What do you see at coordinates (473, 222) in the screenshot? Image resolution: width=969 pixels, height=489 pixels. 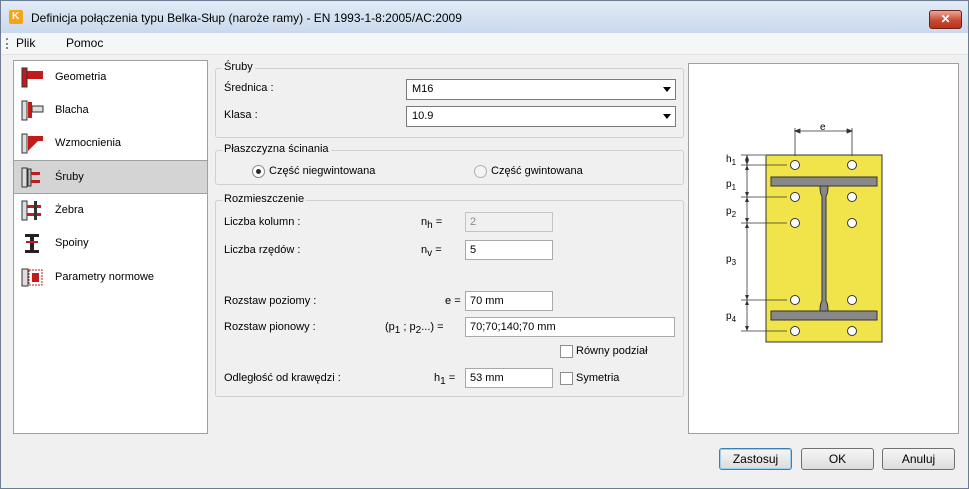 I see `columns-value: 2` at bounding box center [473, 222].